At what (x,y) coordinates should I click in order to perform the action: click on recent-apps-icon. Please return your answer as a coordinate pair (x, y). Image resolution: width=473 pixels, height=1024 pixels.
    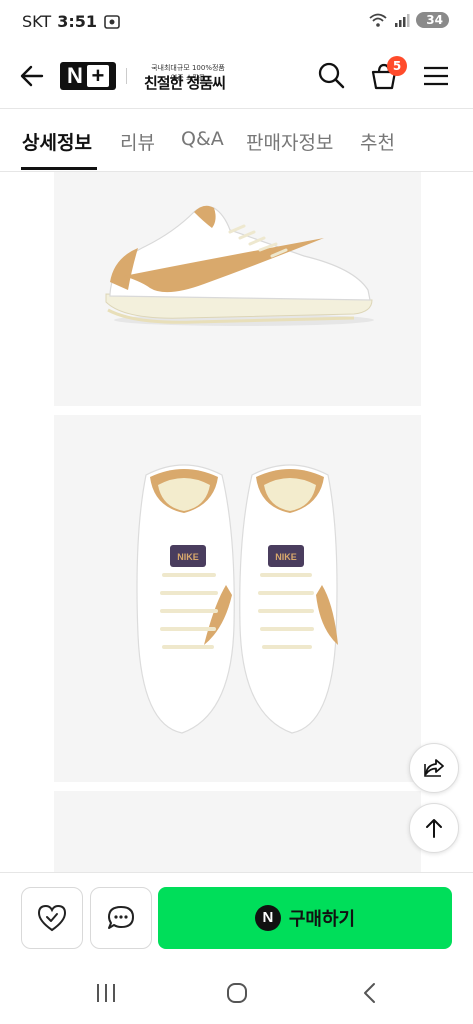
    Looking at the image, I should click on (106, 993).